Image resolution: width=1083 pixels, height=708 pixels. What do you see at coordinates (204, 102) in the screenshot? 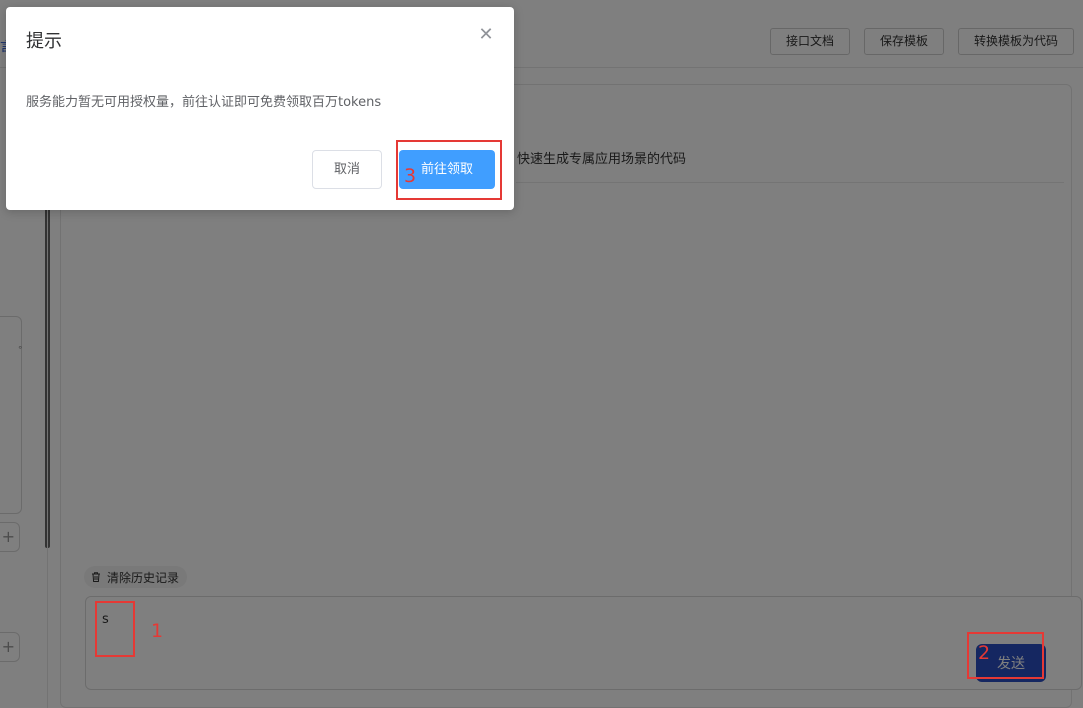
I see `dialog-message: 服务能力暂无可用授权量，前往认证即可免费领取百万tokens` at bounding box center [204, 102].